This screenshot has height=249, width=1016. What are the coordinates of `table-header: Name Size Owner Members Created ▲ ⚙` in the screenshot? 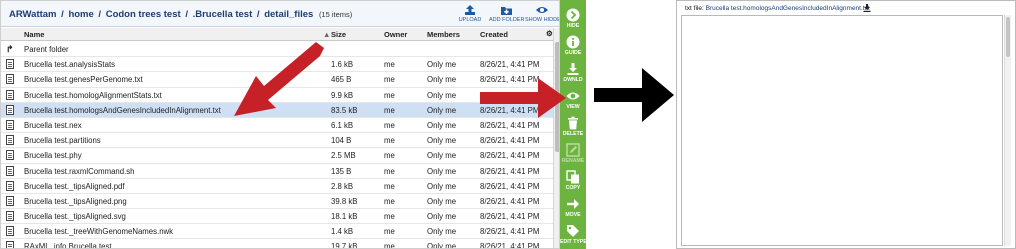 It's located at (280, 34).